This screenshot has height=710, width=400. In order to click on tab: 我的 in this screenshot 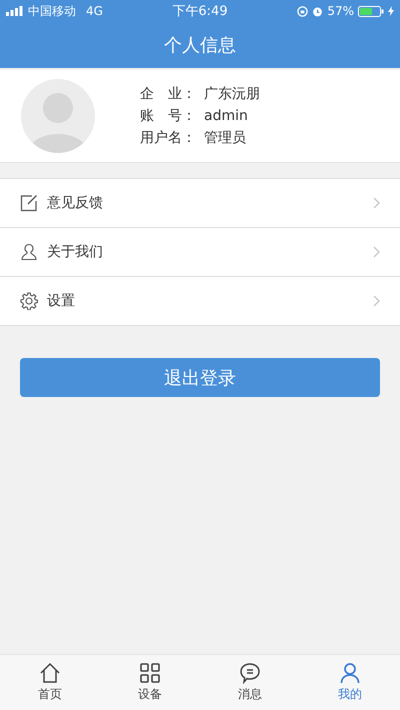, I will do `click(350, 682)`.